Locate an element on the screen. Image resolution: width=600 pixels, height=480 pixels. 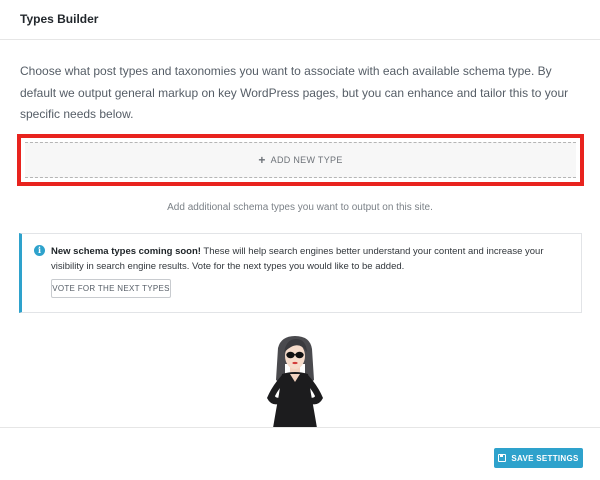
mascot-illustration is located at coordinates (295, 382).